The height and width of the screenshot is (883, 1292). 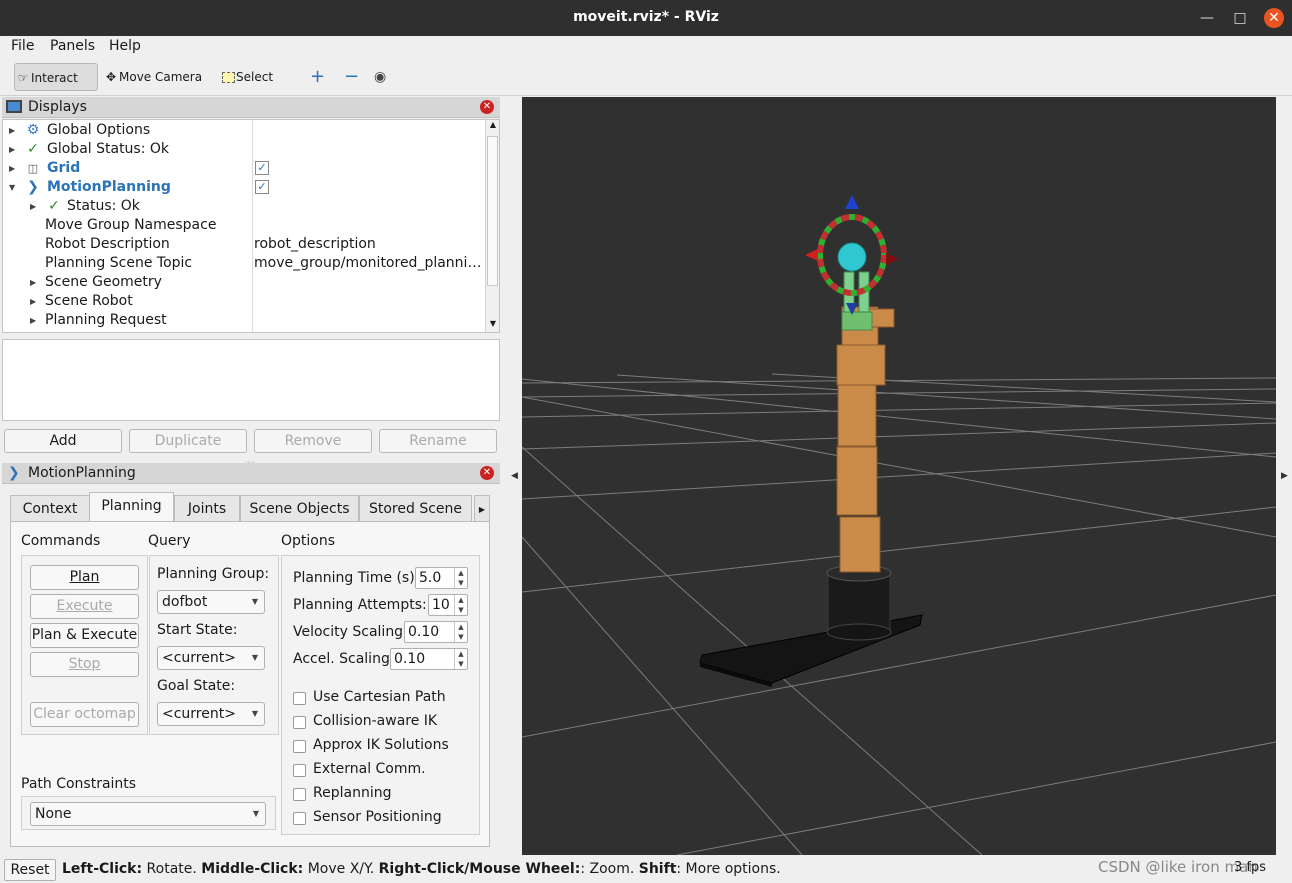 What do you see at coordinates (377, 817) in the screenshot?
I see `sensor-positioning-label: Sensor Positioning` at bounding box center [377, 817].